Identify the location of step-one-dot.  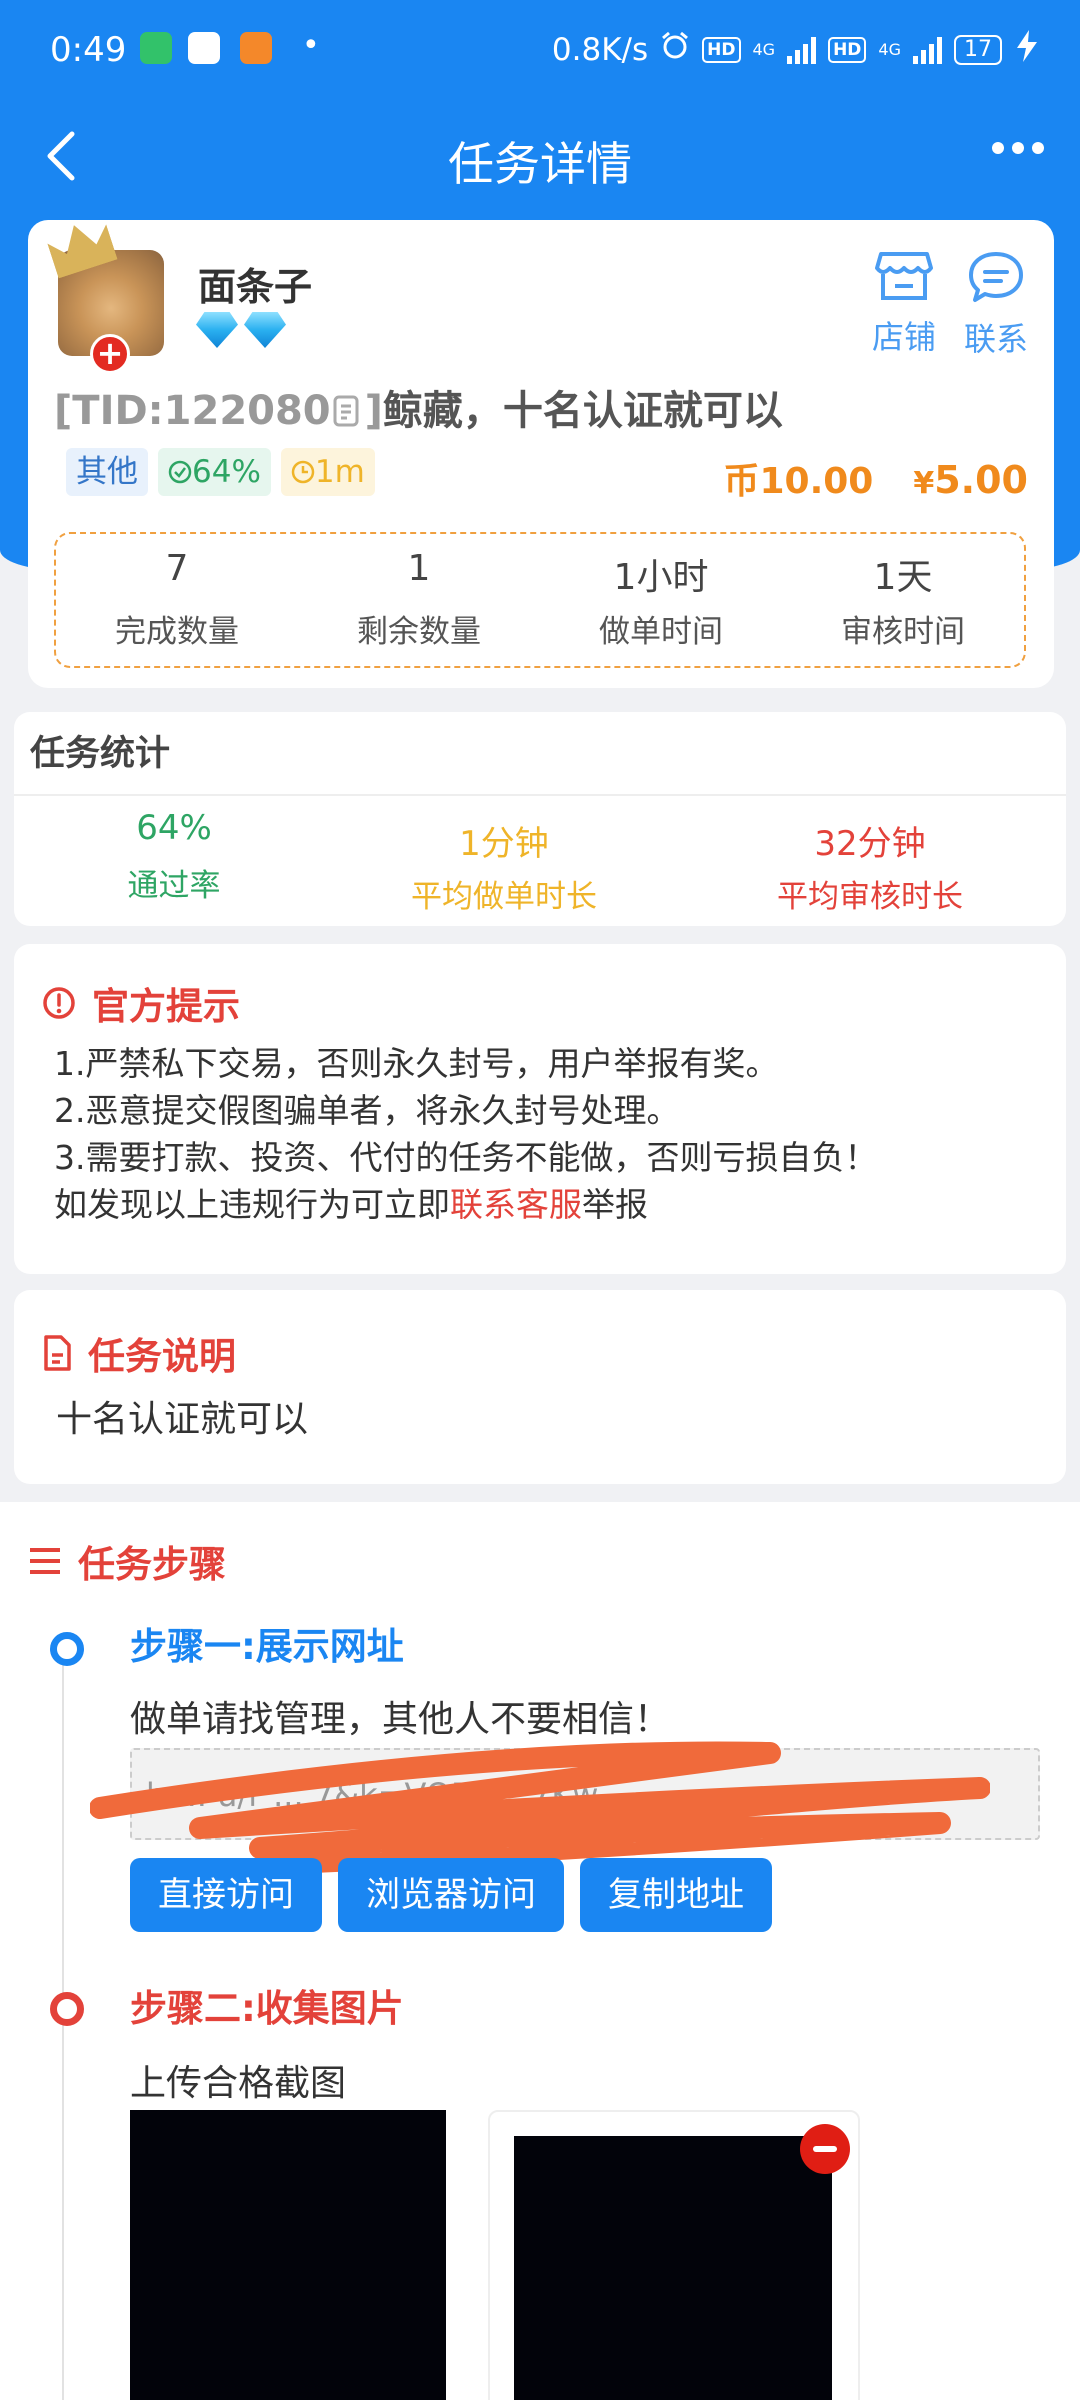
(67, 1649).